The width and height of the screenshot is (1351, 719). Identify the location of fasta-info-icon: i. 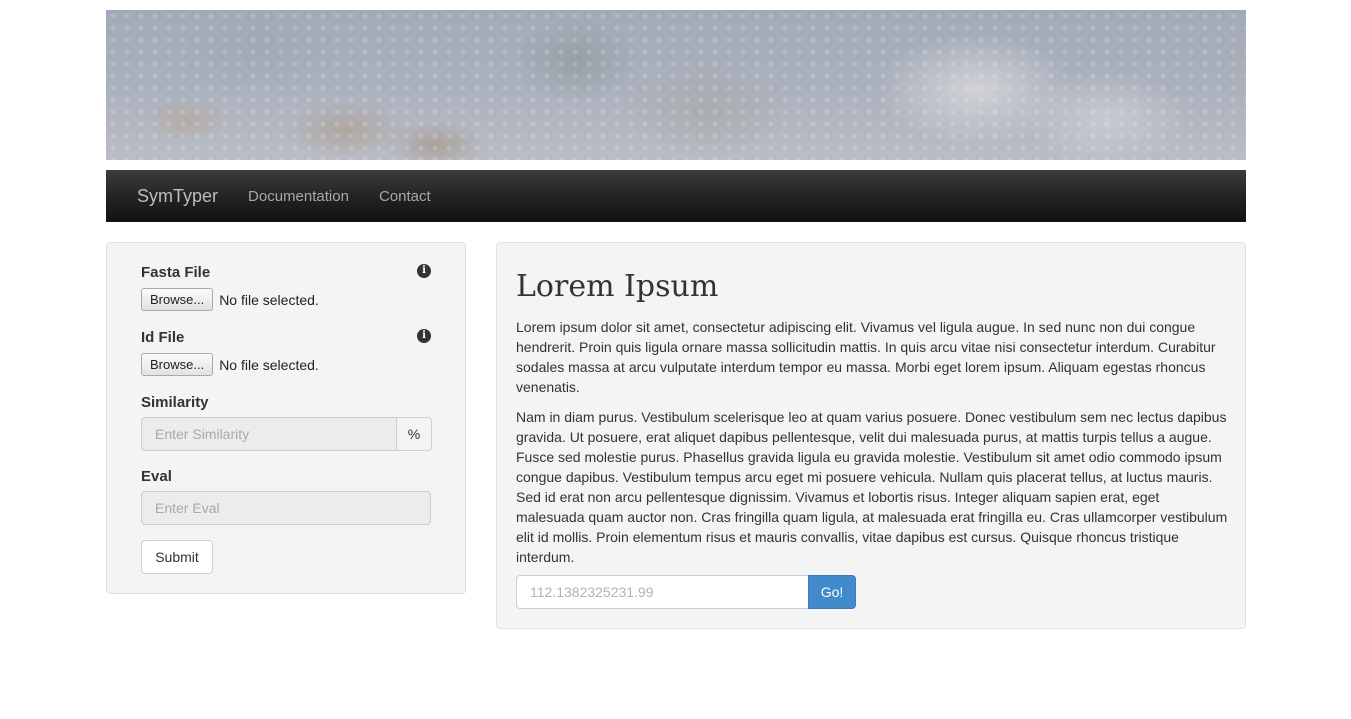
(424, 271).